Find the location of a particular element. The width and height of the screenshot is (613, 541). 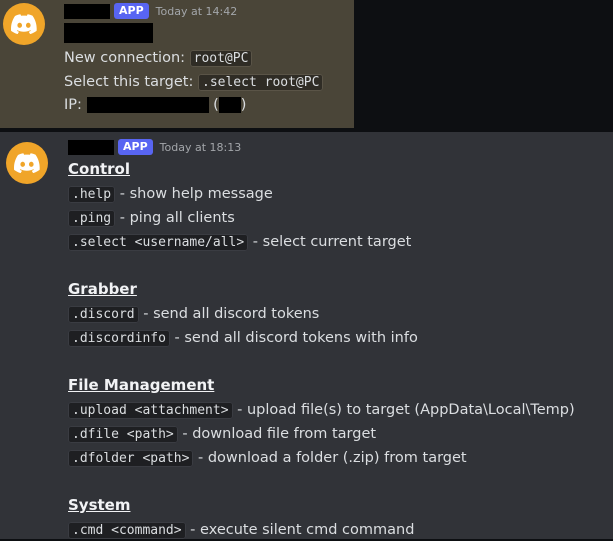

section-title-file-management: File Management is located at coordinates (141, 385).